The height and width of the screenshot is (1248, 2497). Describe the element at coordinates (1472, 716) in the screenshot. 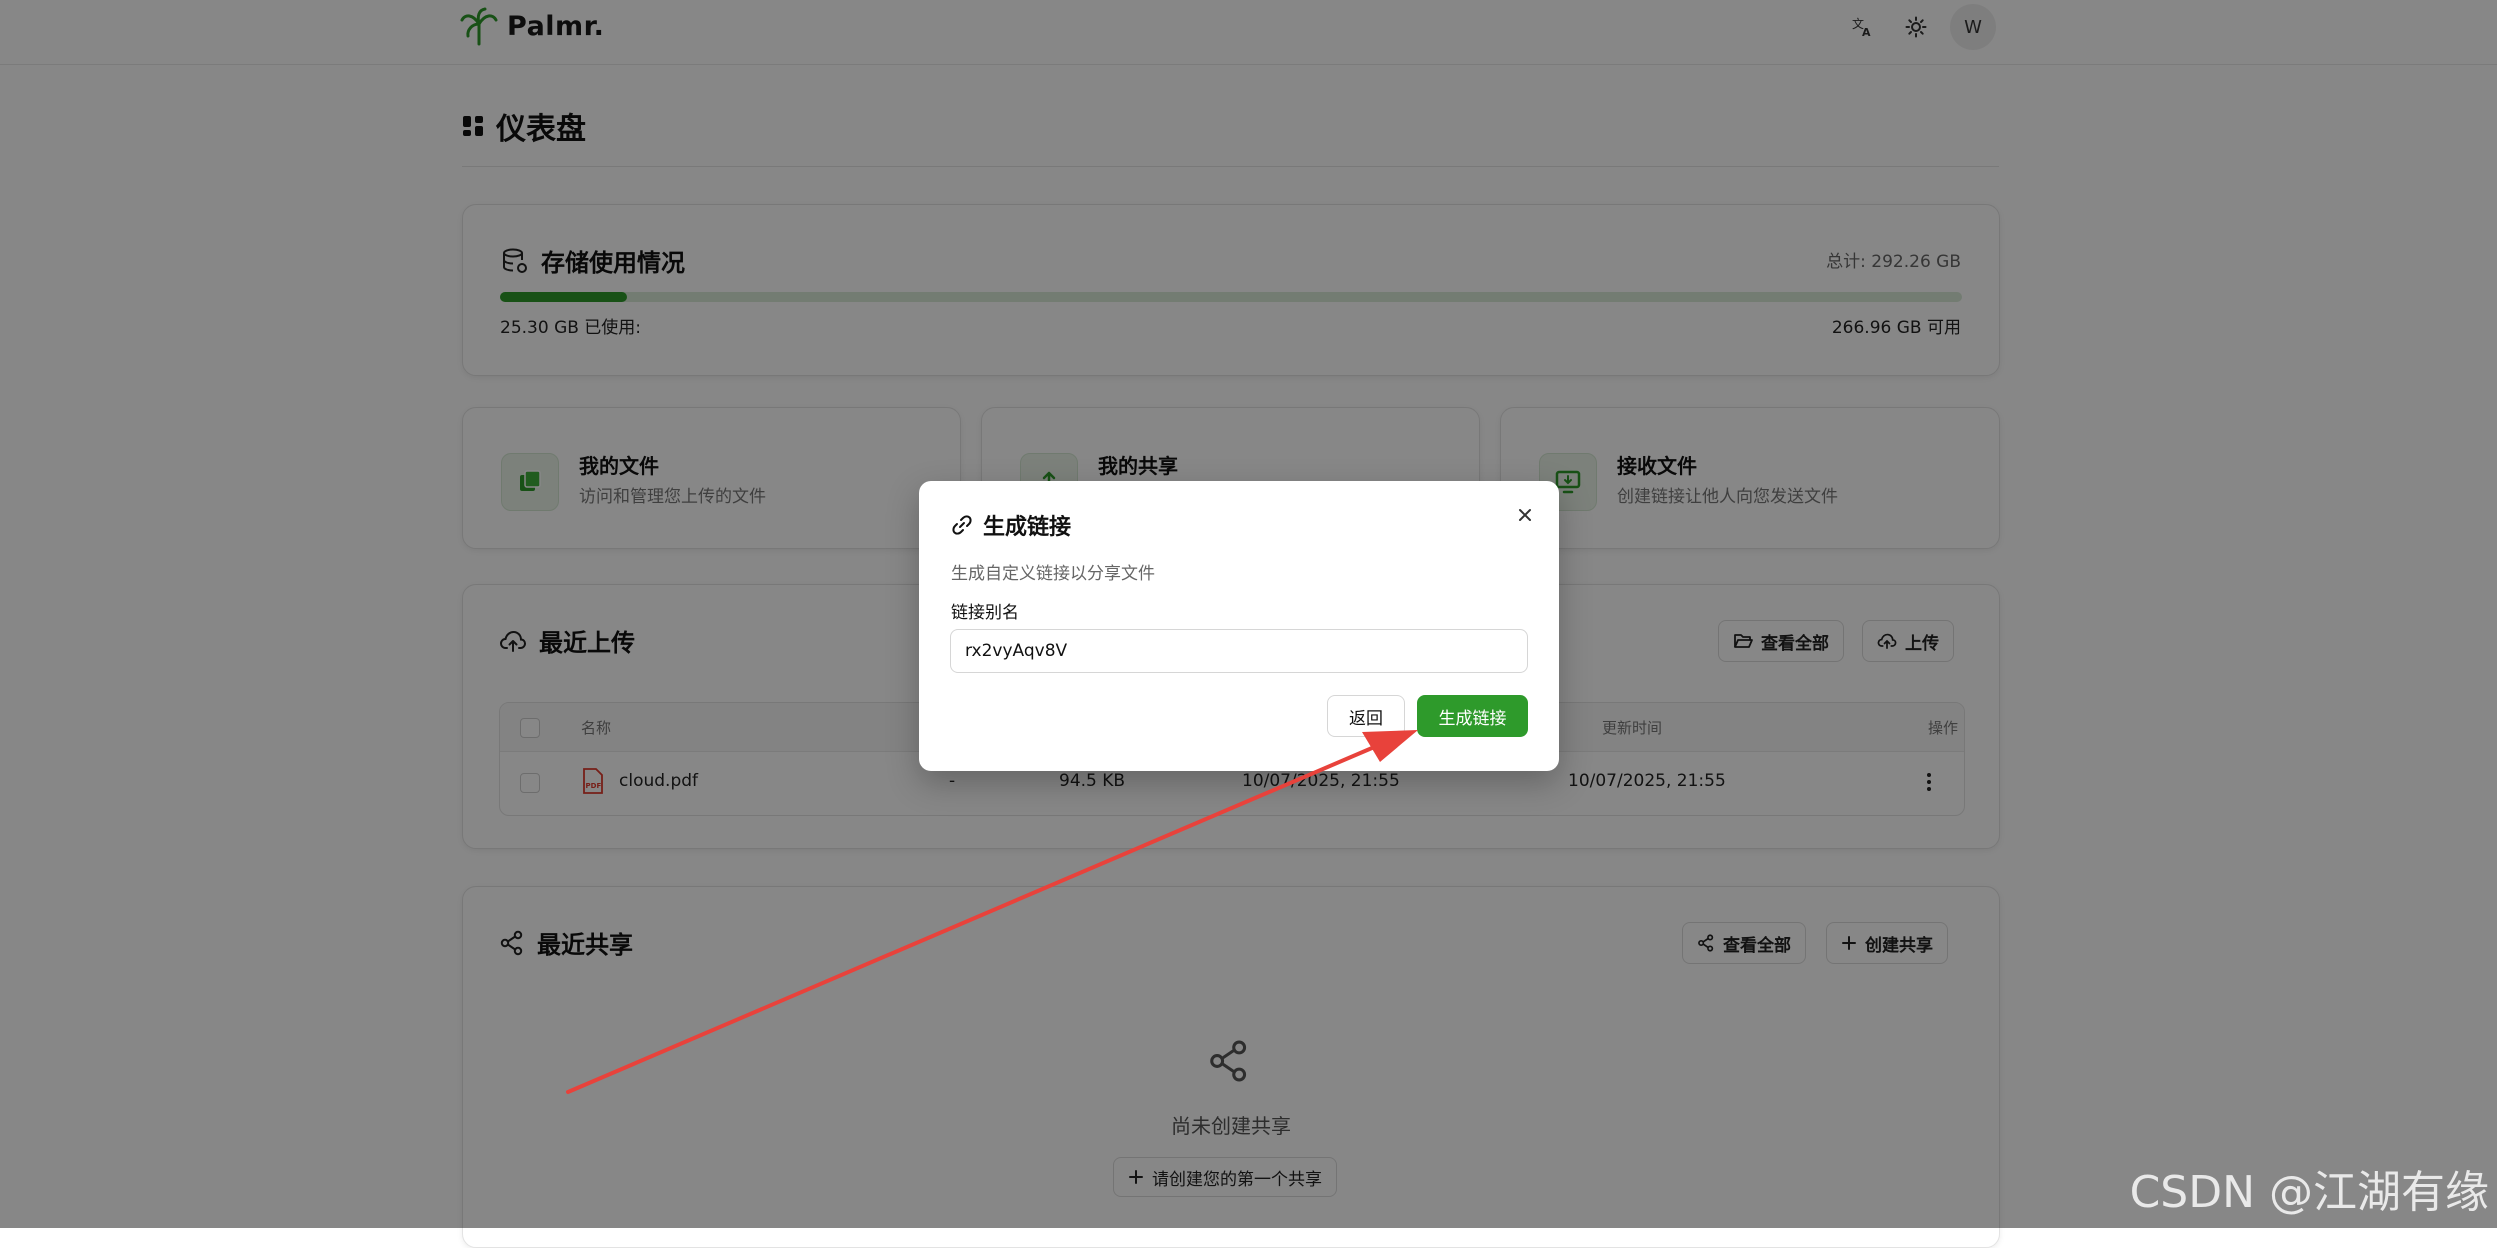

I see `generate-link-button: 生成链接` at that location.